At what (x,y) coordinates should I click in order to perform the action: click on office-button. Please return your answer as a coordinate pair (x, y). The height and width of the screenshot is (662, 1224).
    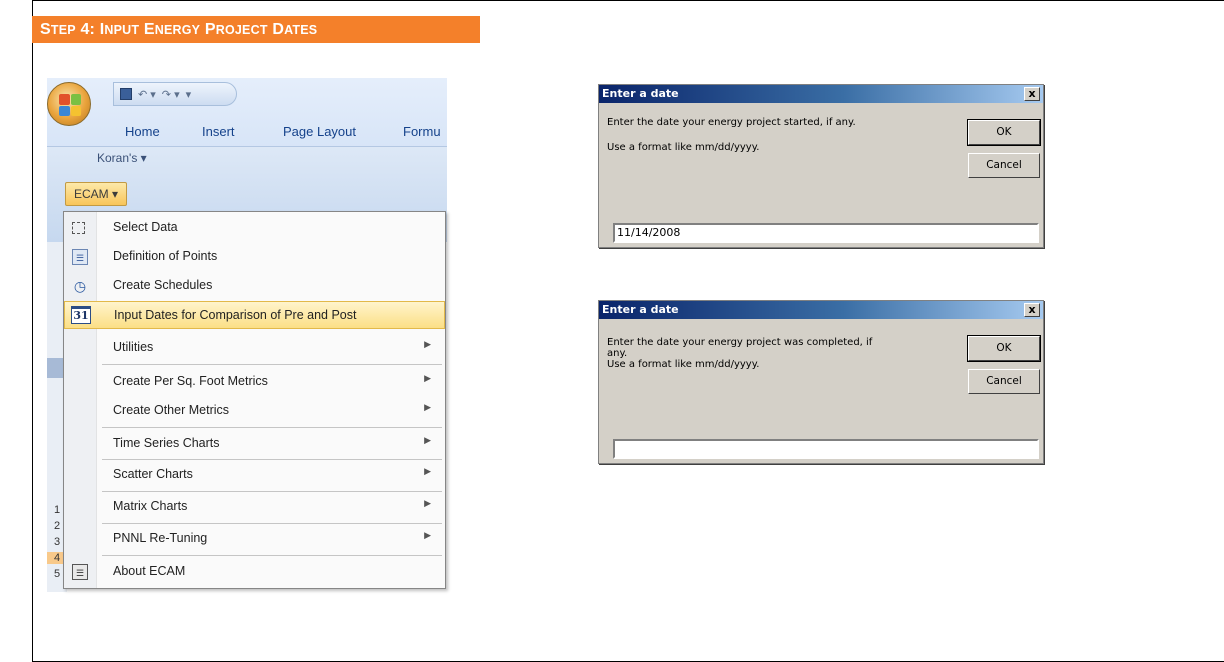
    Looking at the image, I should click on (69, 104).